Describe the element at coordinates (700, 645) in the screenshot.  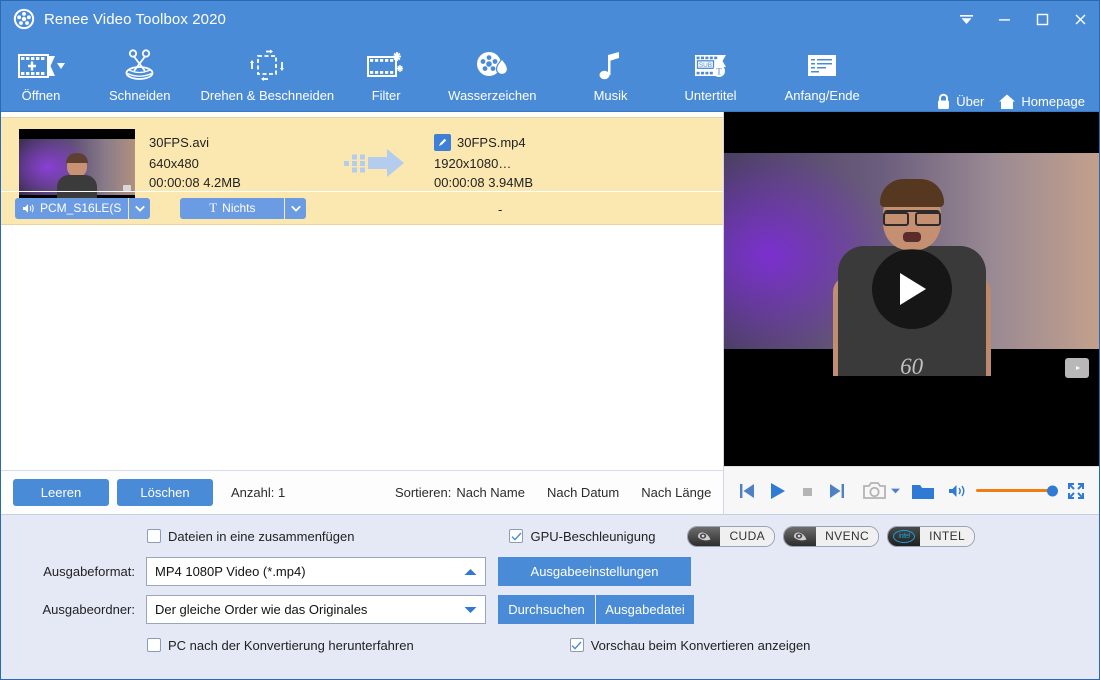
I see `show-preview-label: Vorschau beim Konvertieren anzeigen` at that location.